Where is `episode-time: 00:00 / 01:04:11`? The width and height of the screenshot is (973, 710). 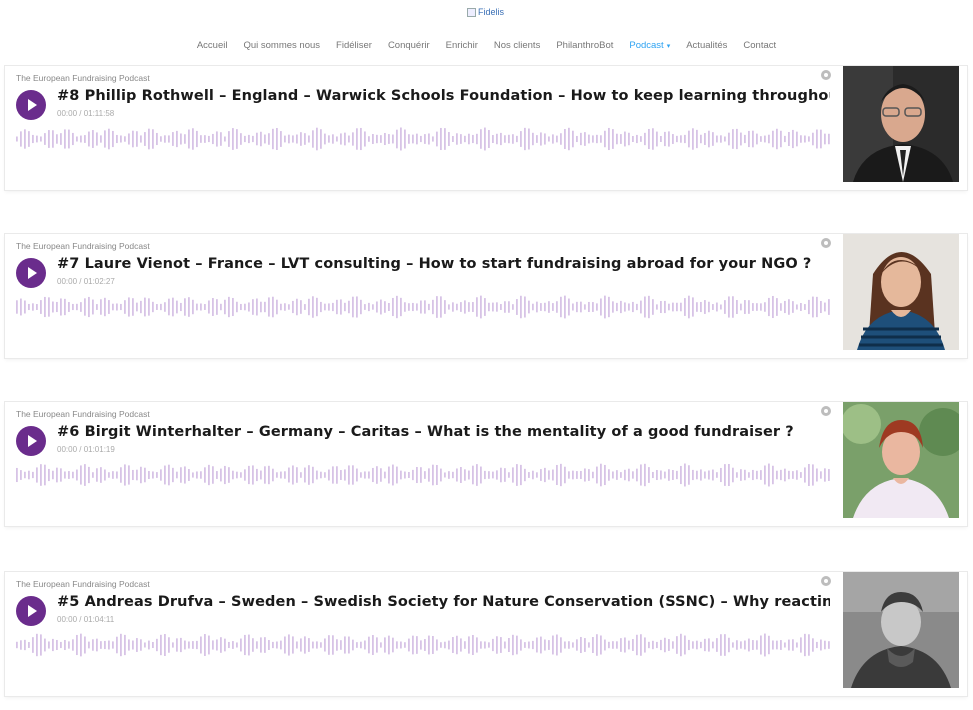
episode-time: 00:00 / 01:04:11 is located at coordinates (86, 619).